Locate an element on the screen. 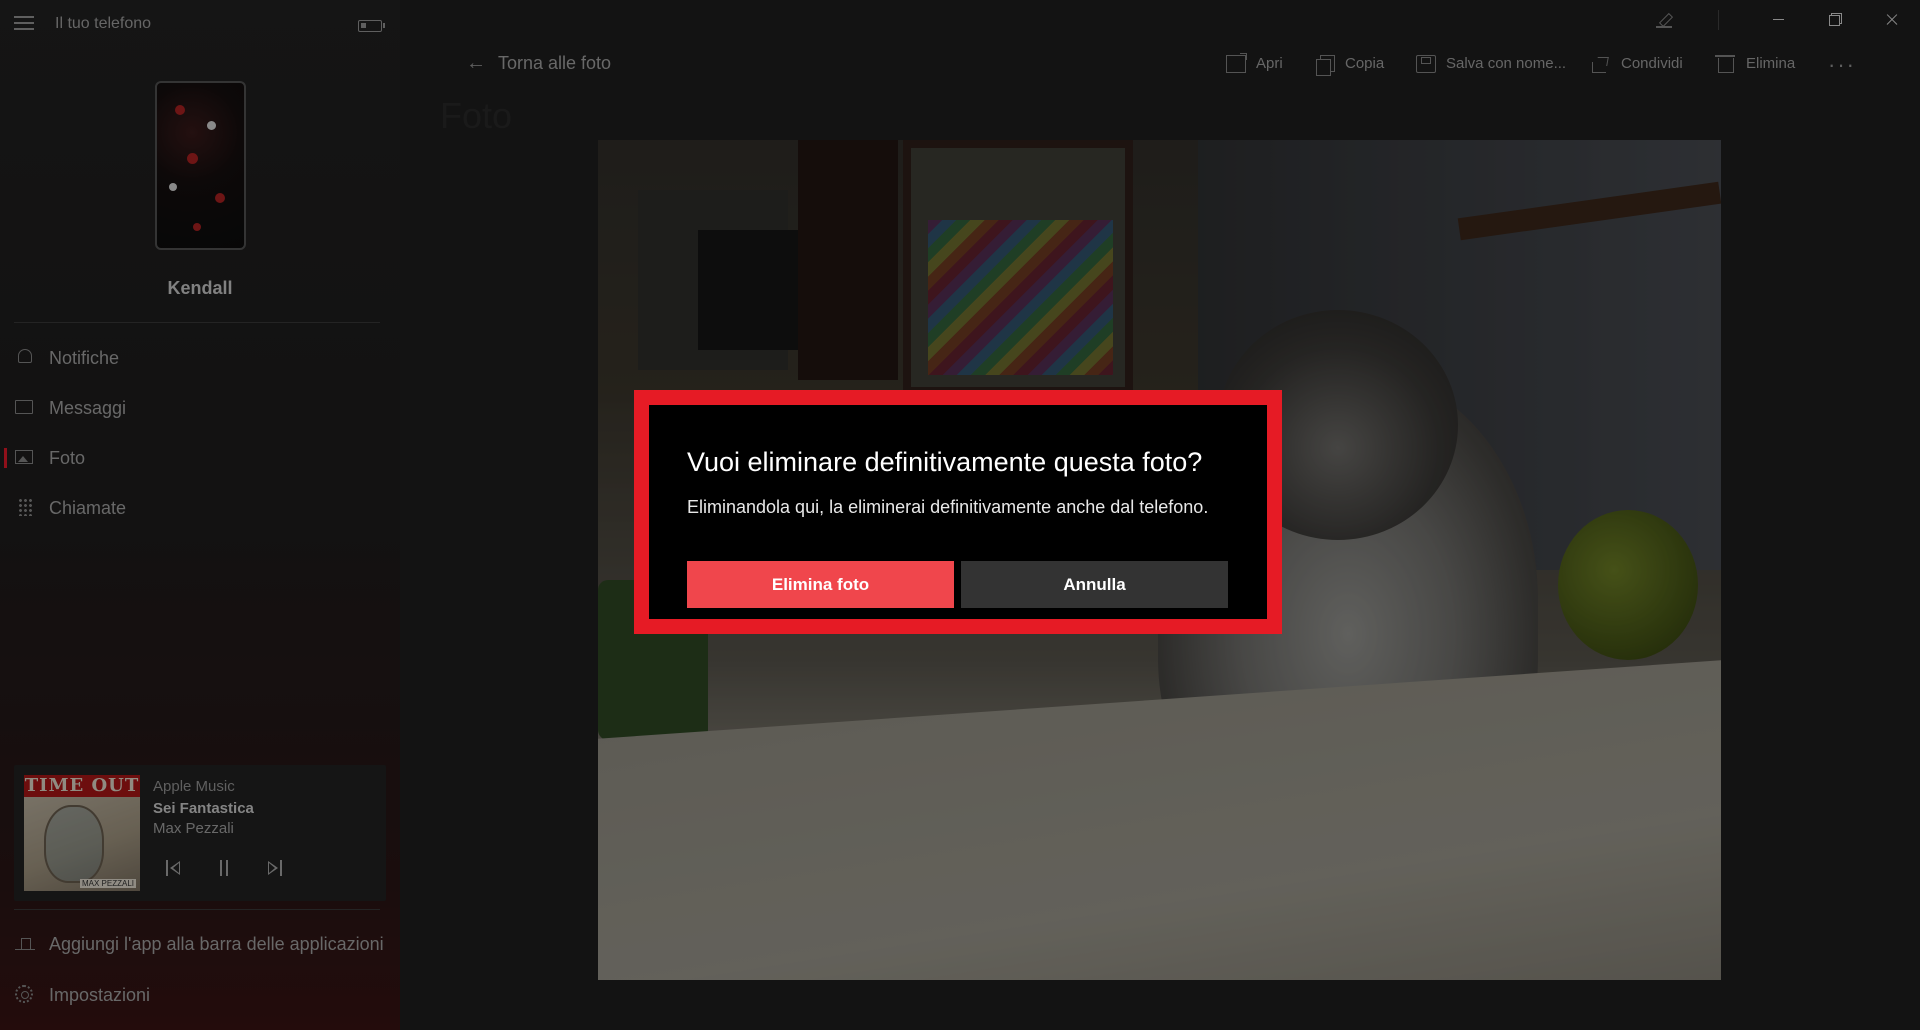  delete-photo-button: Elimina foto is located at coordinates (820, 584).